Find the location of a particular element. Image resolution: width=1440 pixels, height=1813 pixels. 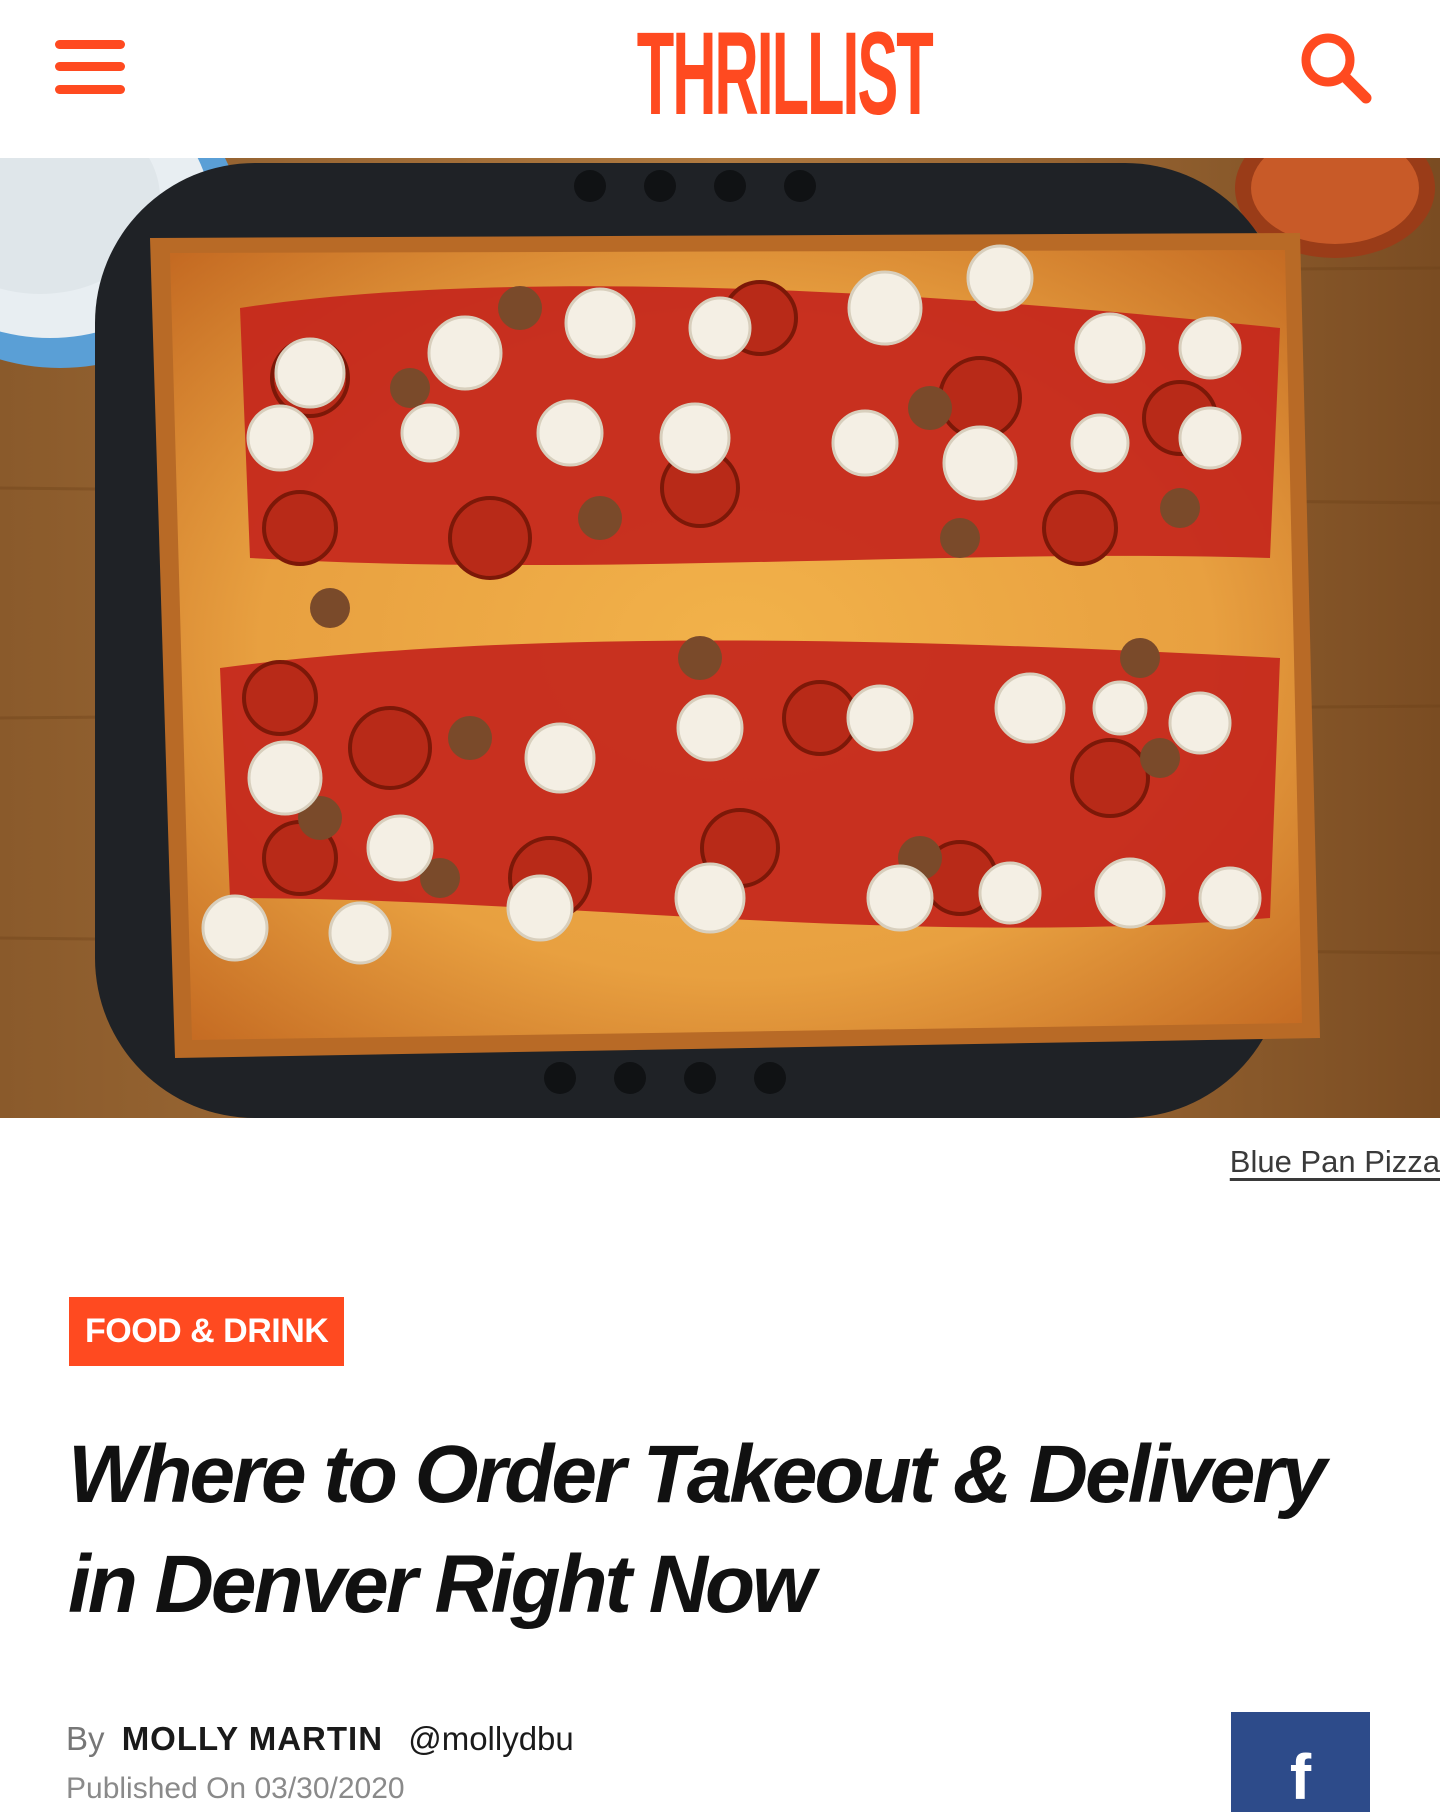

site-header: THRILLIST is located at coordinates (720, 79).